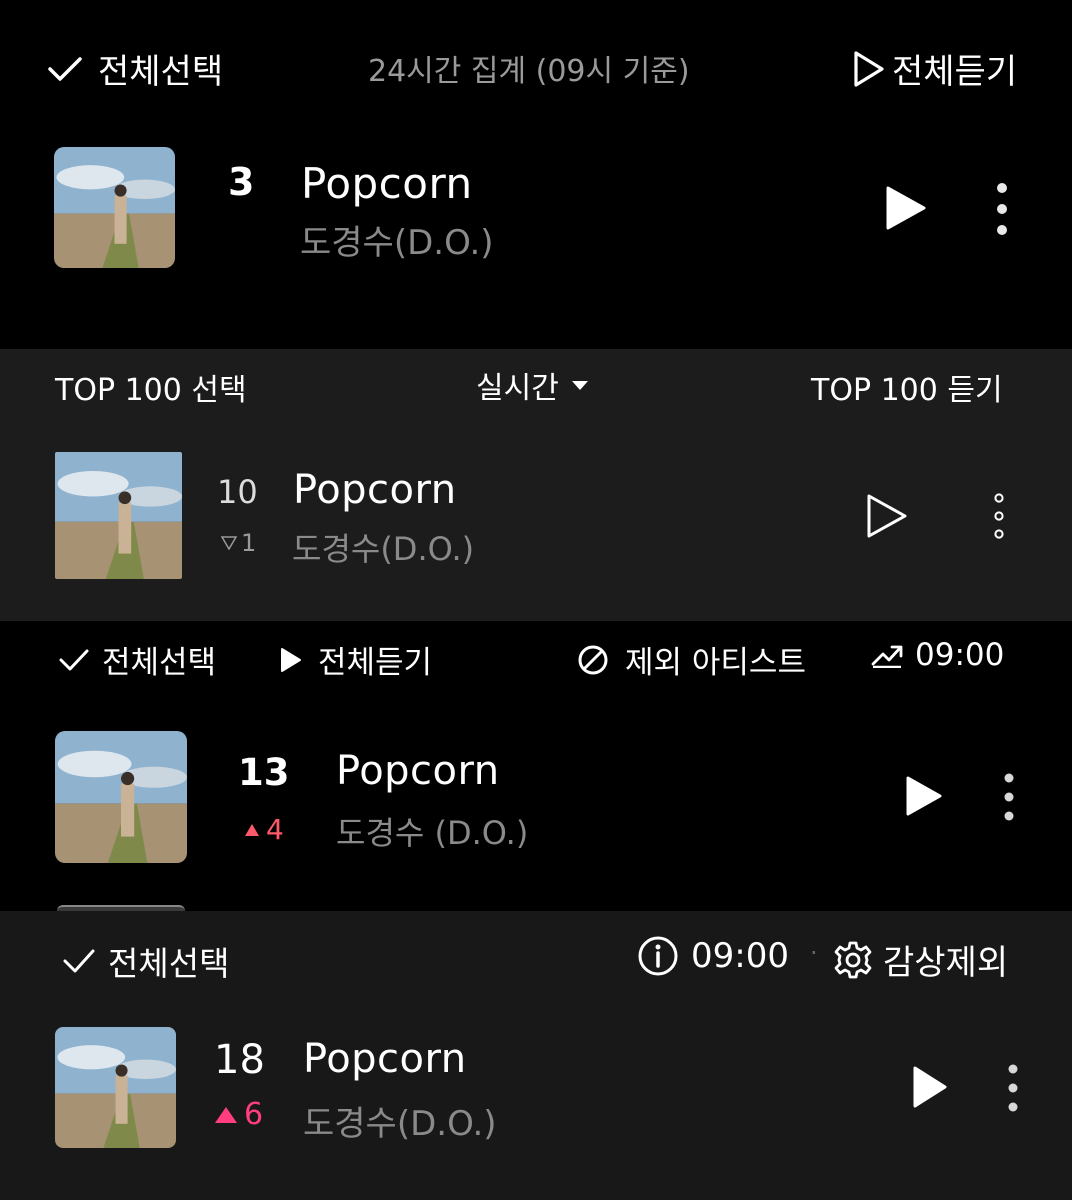 This screenshot has width=1072, height=1200. I want to click on rank-number: 18, so click(239, 1060).